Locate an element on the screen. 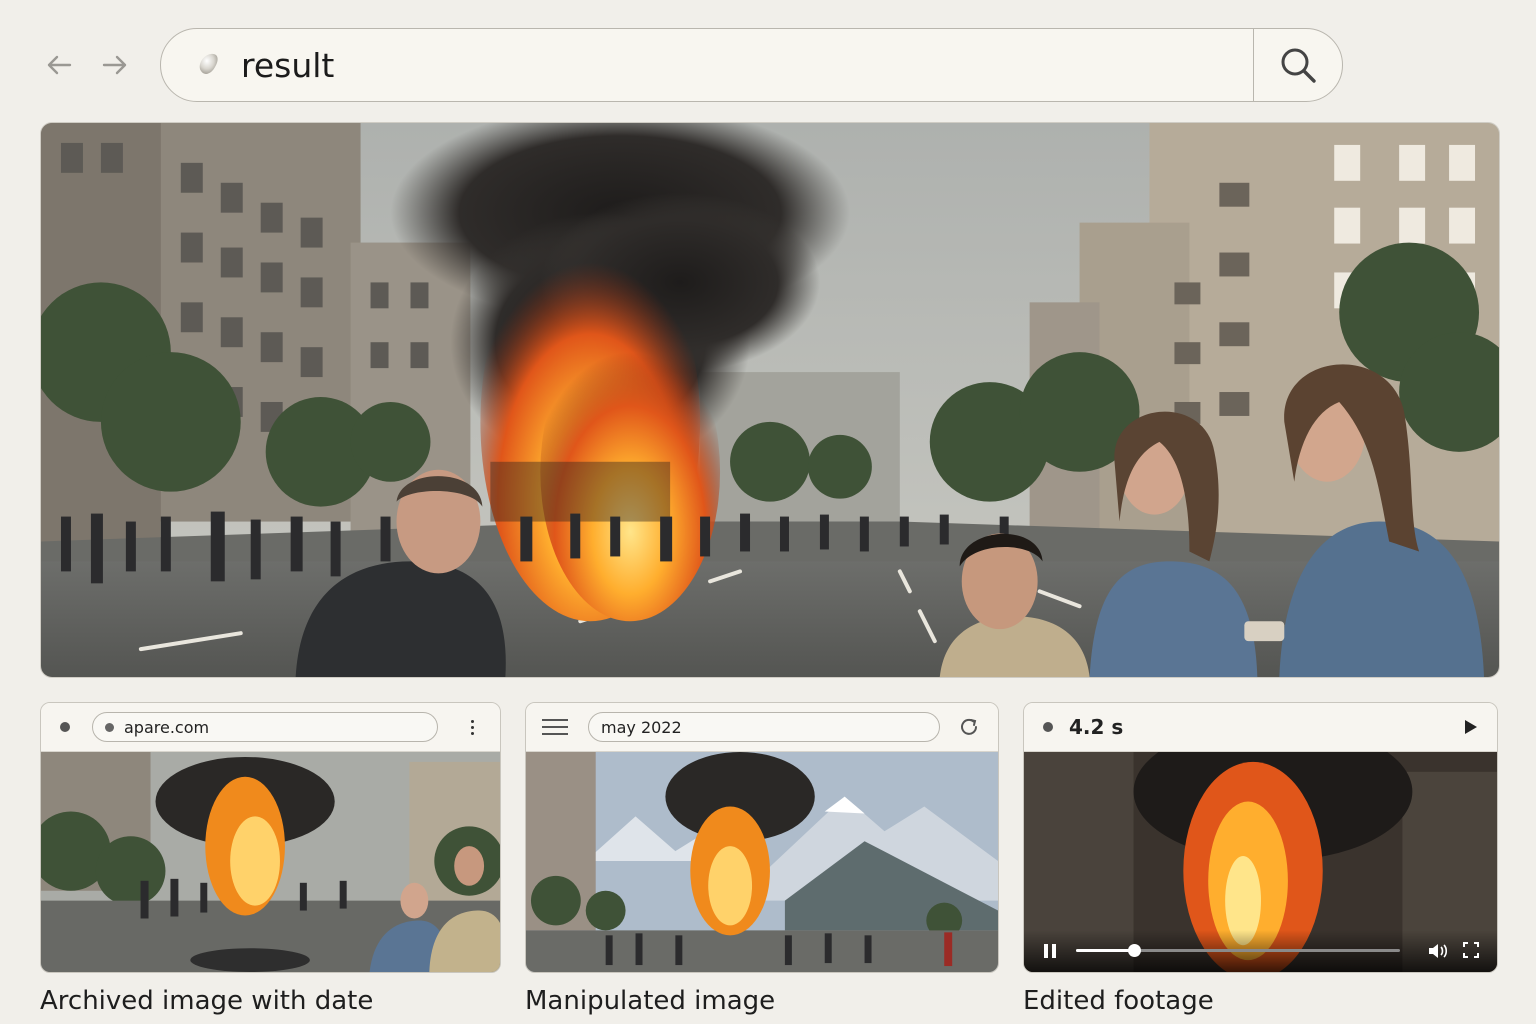 Image resolution: width=1536 pixels, height=1024 pixels. play-icon is located at coordinates (1471, 727).